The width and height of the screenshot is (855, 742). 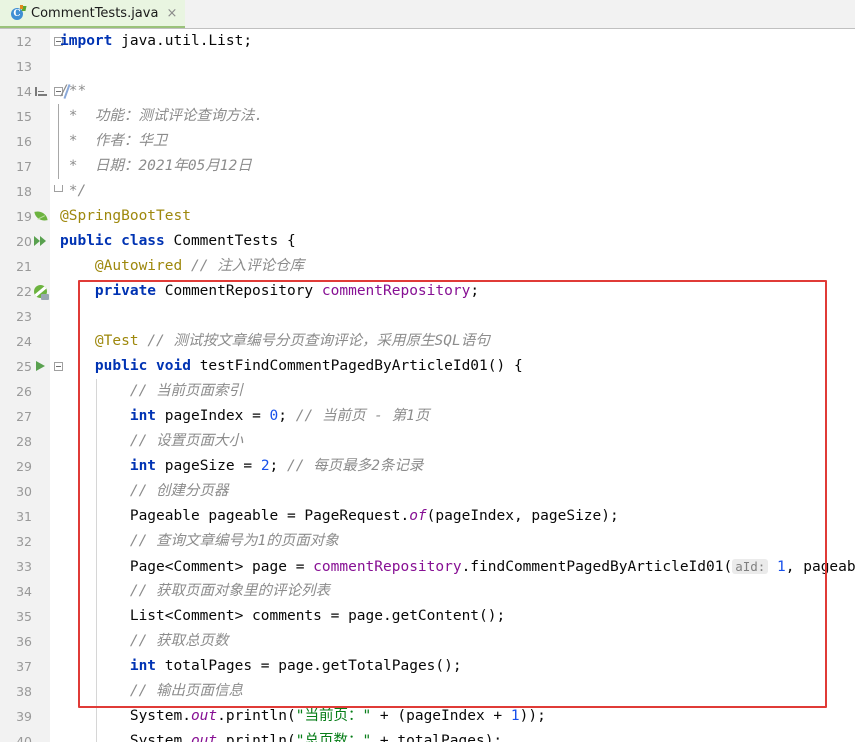 What do you see at coordinates (24, 266) in the screenshot?
I see `line-number: 21` at bounding box center [24, 266].